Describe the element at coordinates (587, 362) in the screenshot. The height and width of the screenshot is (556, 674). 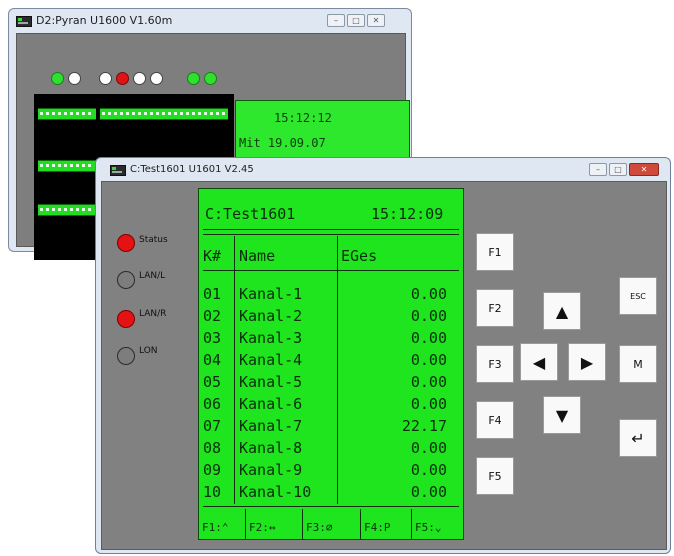
I see `right-arrow-button: ▶` at that location.